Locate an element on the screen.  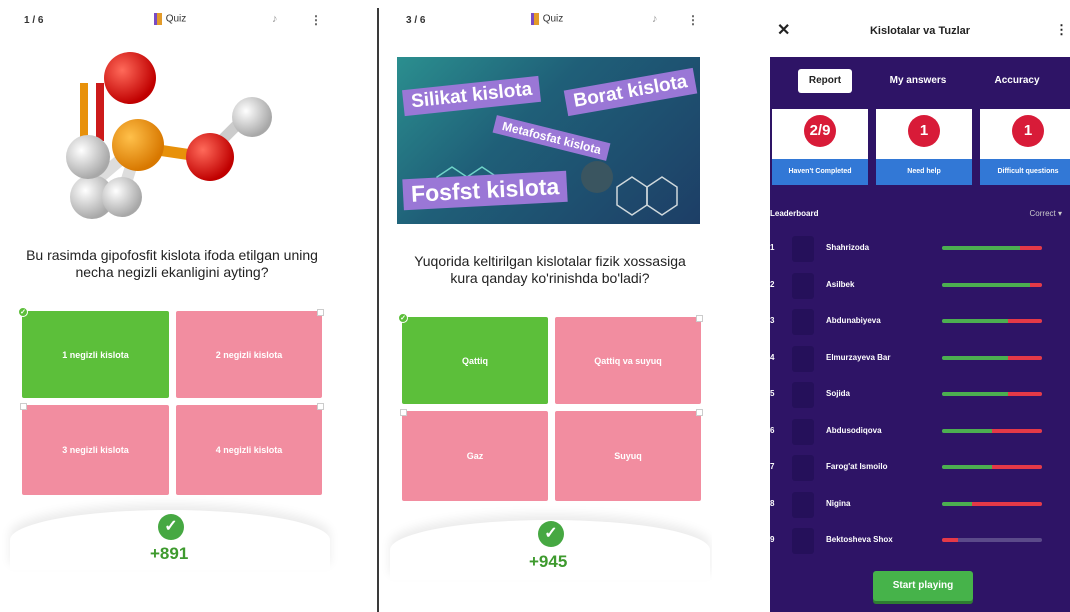
quiz-header: 3 / 6 Quiz ♪ ⋮ is located at coordinates (547, 21).